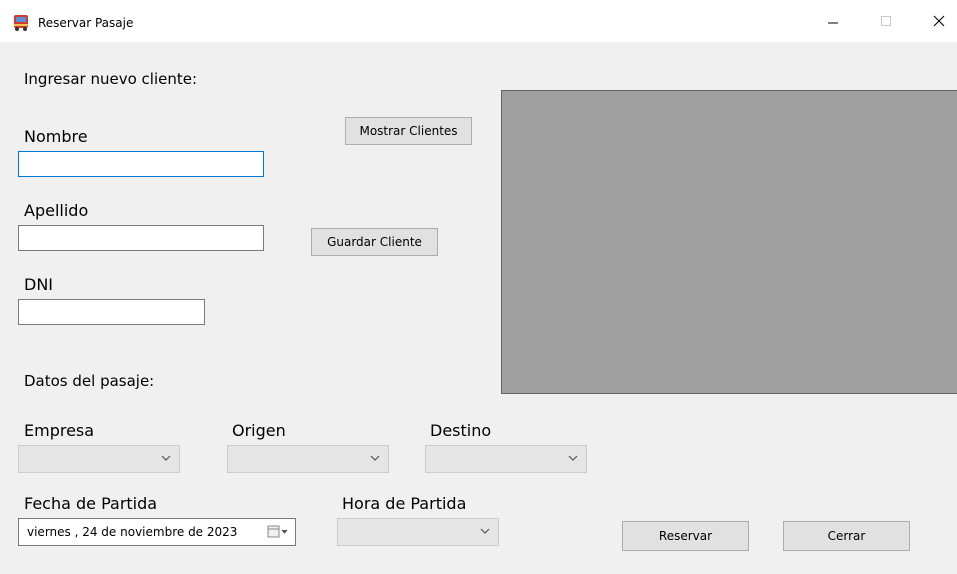 The height and width of the screenshot is (574, 957). Describe the element at coordinates (278, 532) in the screenshot. I see `calendar-dropdown-icon` at that location.